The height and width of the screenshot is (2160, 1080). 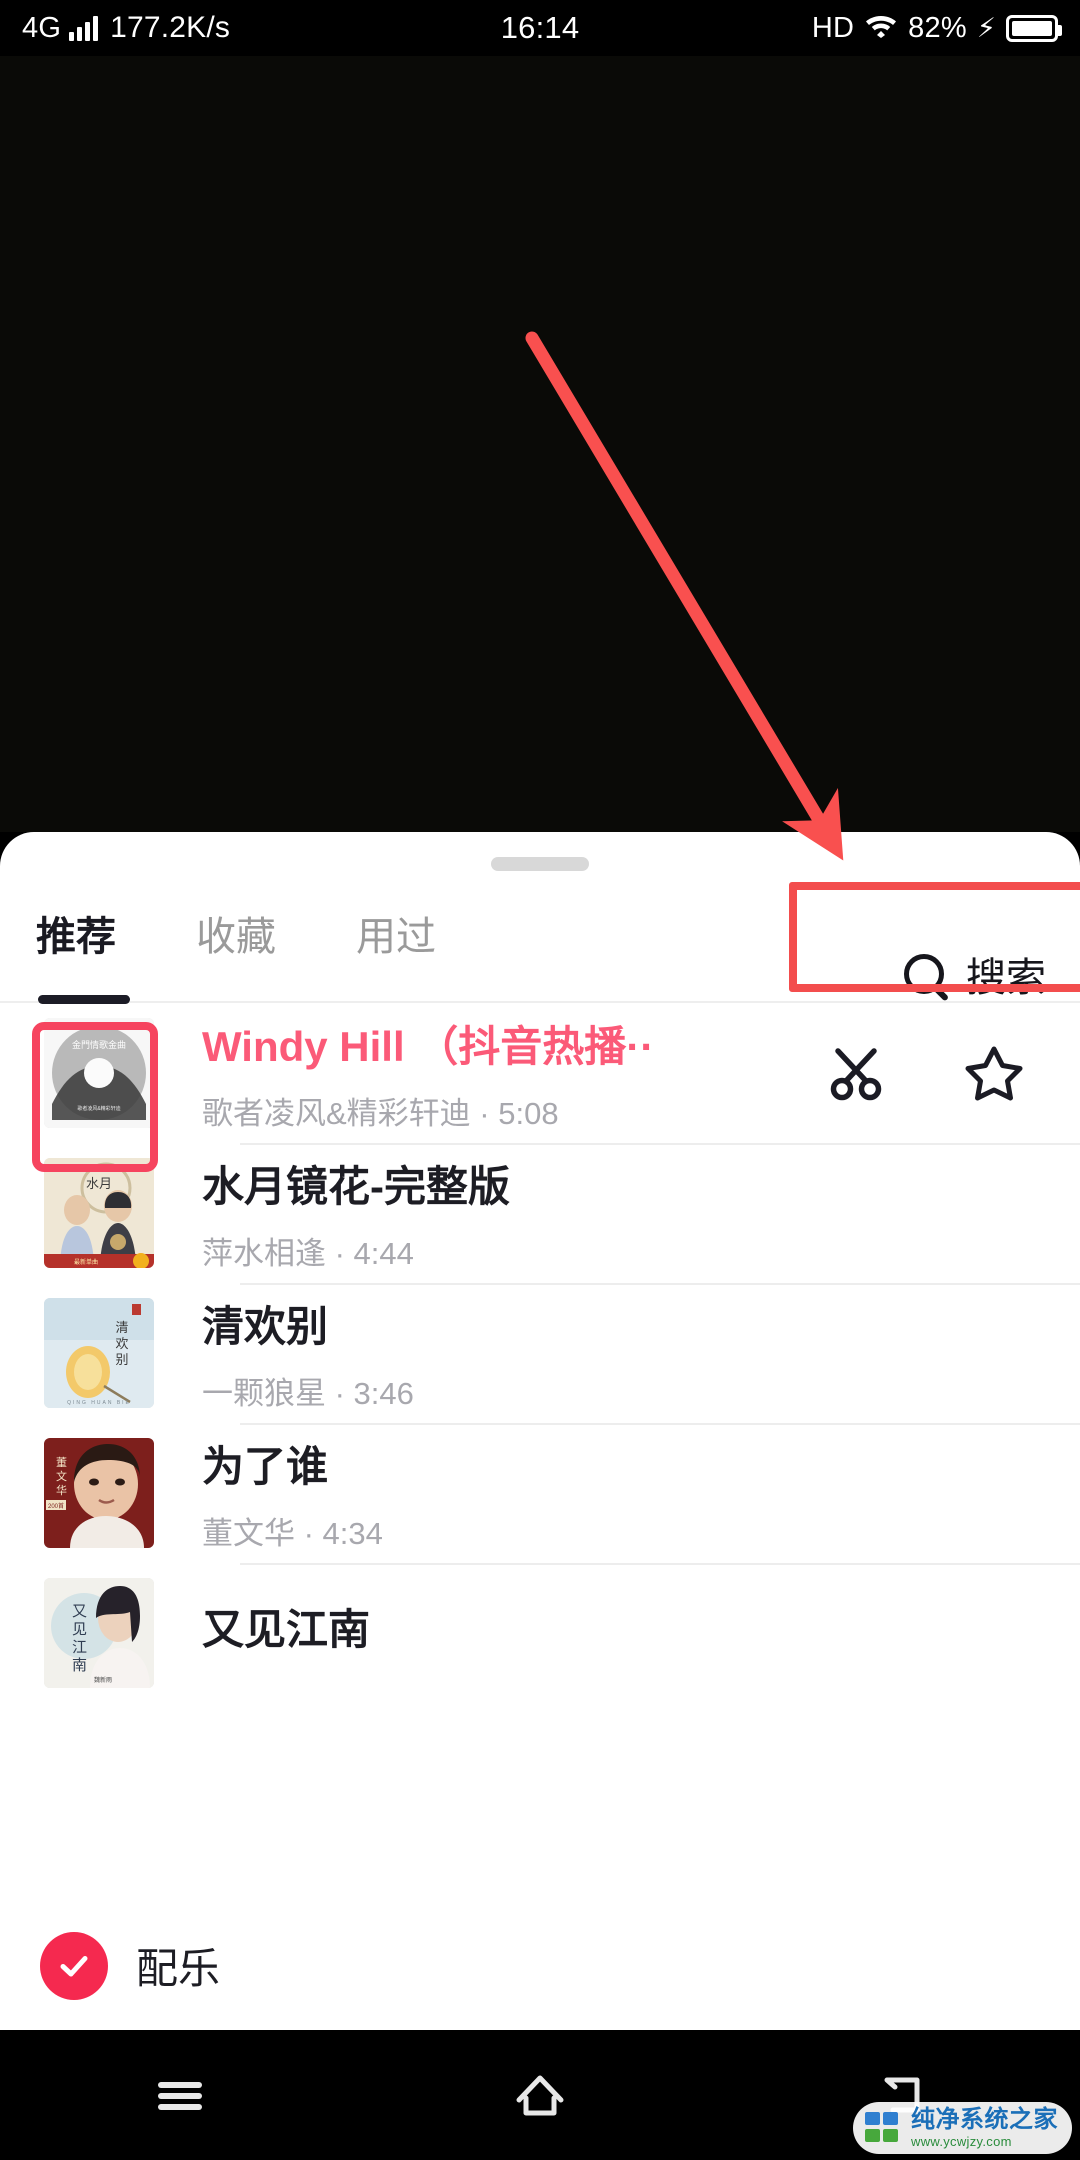 What do you see at coordinates (396, 936) in the screenshot?
I see `tab-used: 用过` at bounding box center [396, 936].